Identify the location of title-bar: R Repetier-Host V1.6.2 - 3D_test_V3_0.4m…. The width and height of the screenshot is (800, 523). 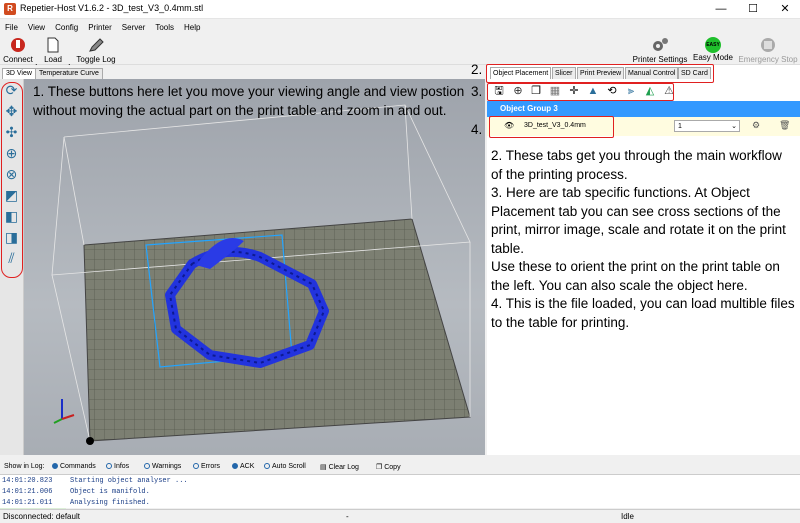
(400, 9).